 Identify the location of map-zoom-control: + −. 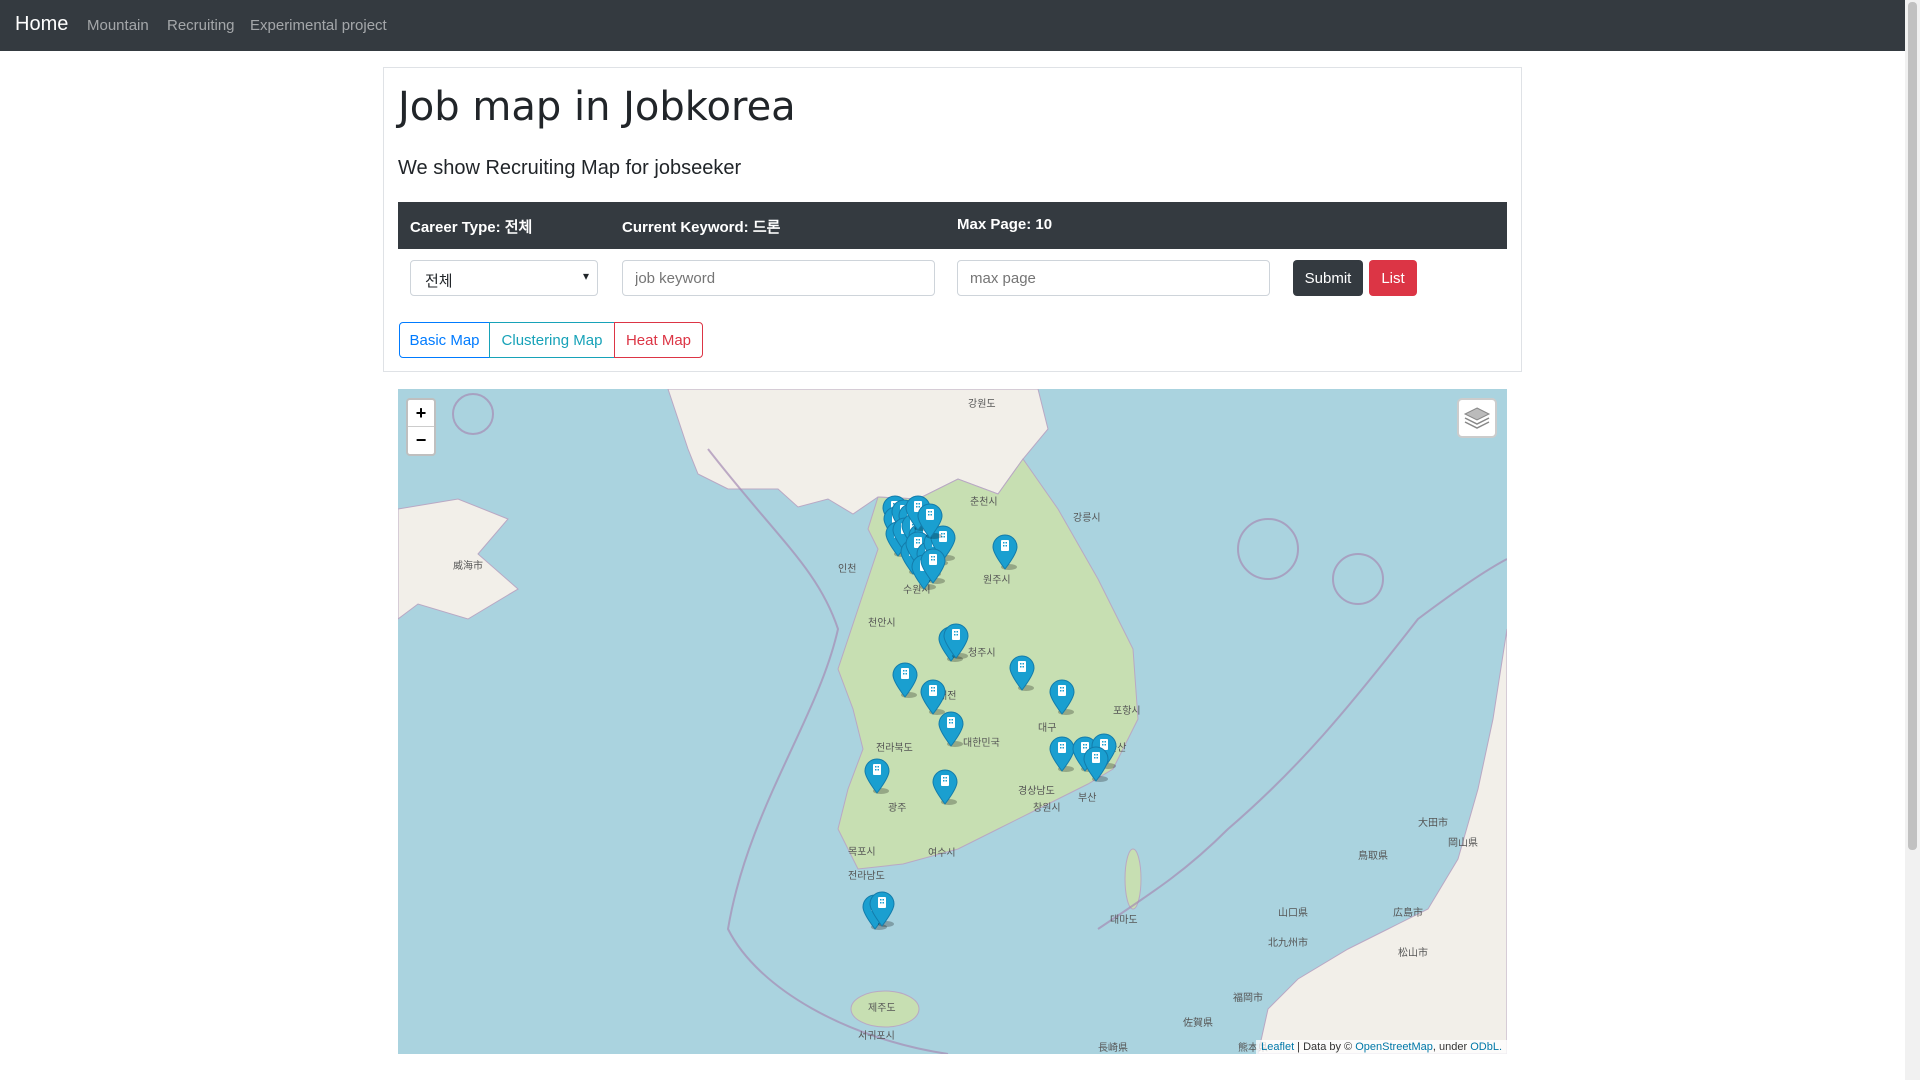
(421, 427).